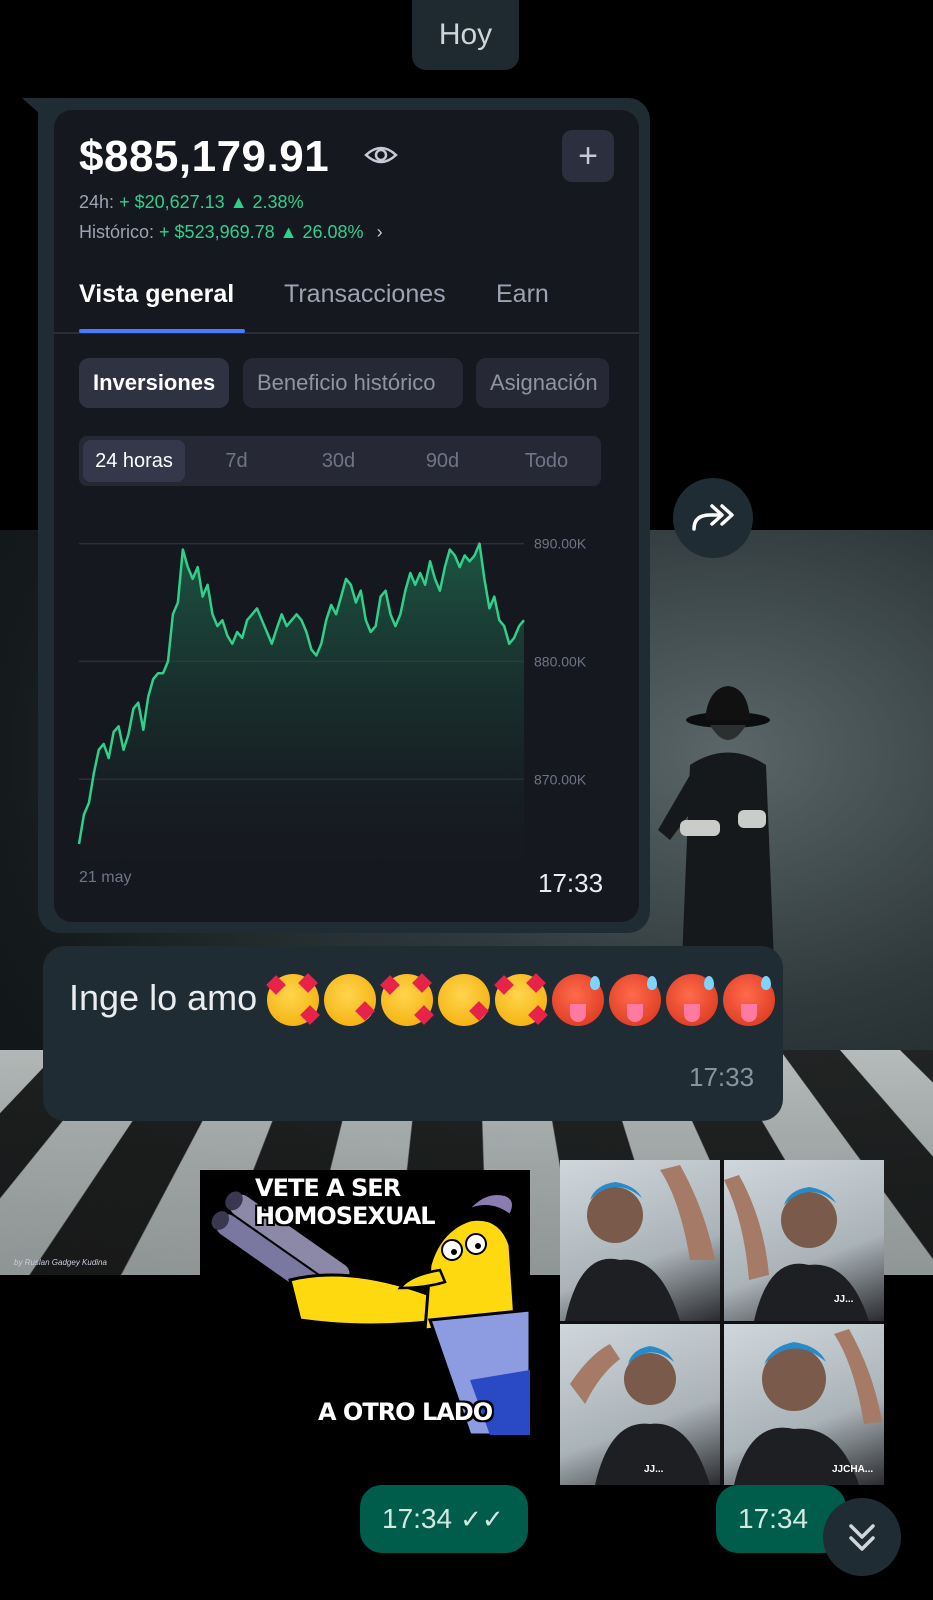 The height and width of the screenshot is (1600, 933). Describe the element at coordinates (442, 461) in the screenshot. I see `range-90d: 90d` at that location.